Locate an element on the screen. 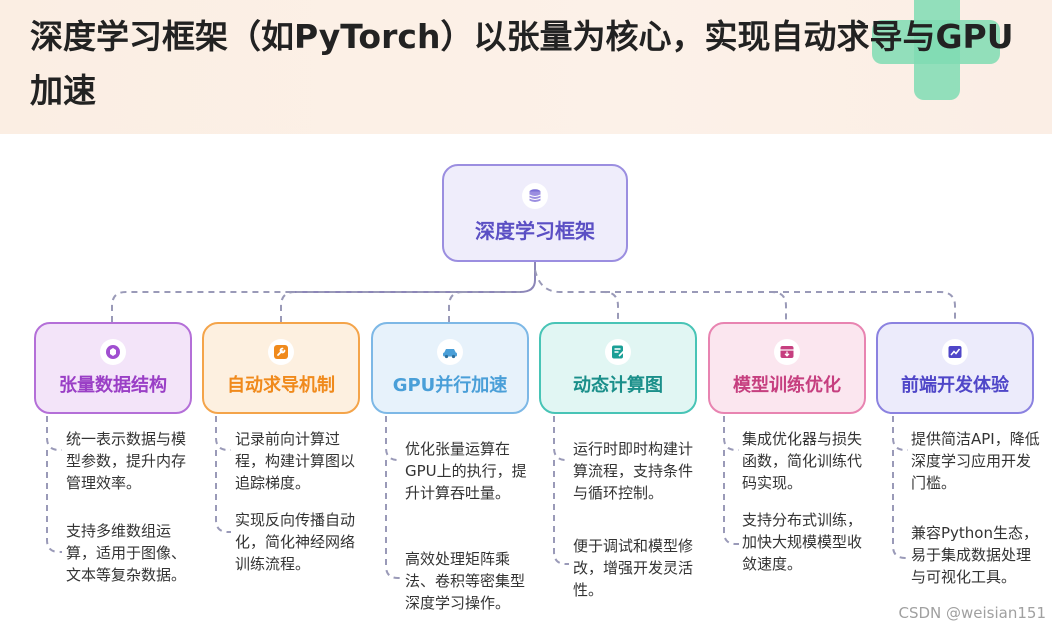 This screenshot has width=1052, height=628. inbox-icon is located at coordinates (787, 352).